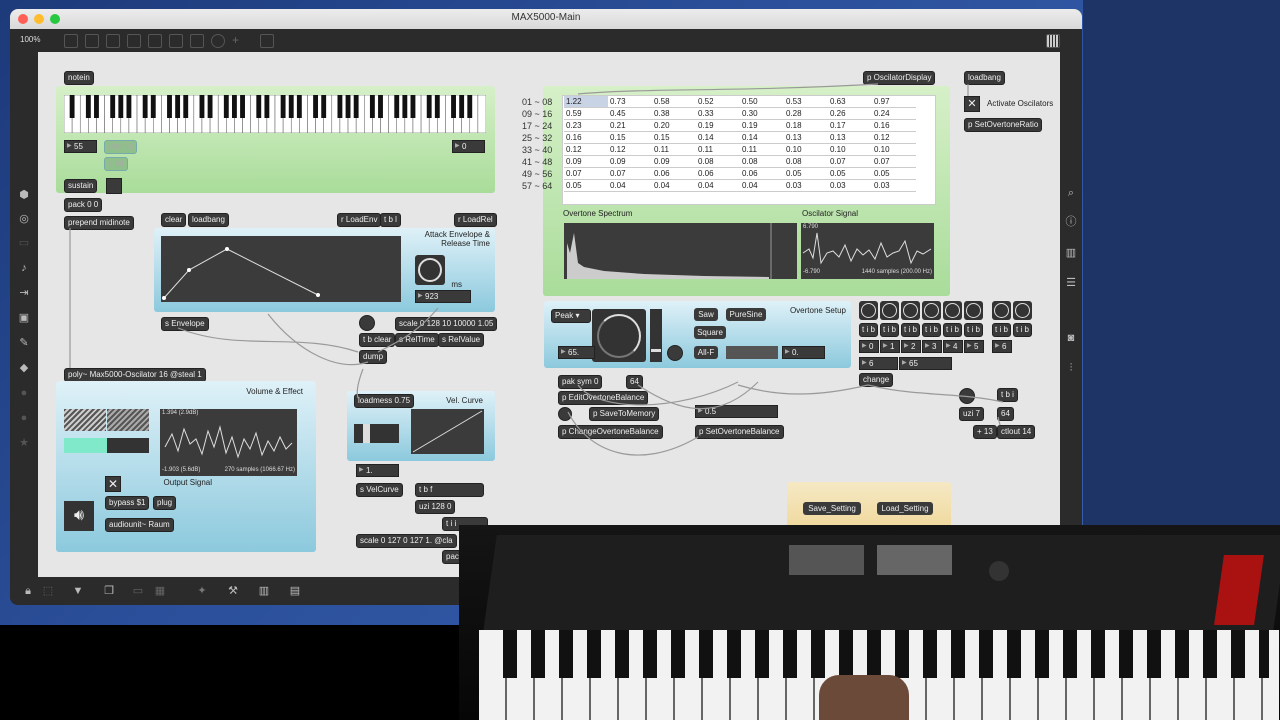 This screenshot has width=1280, height=720. I want to click on table-cell: 0.15, so click(630, 138).